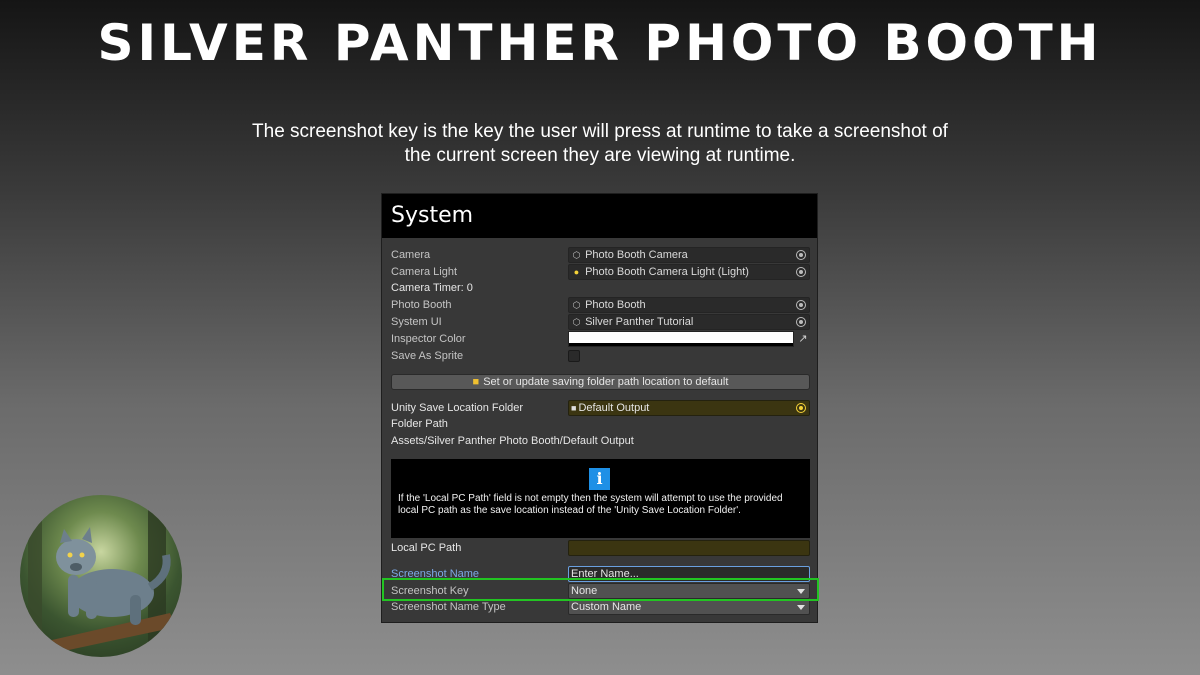 The height and width of the screenshot is (675, 1200). Describe the element at coordinates (600, 43) in the screenshot. I see `page-title: SILVER PANTHER PHOTO BOOTH` at that location.